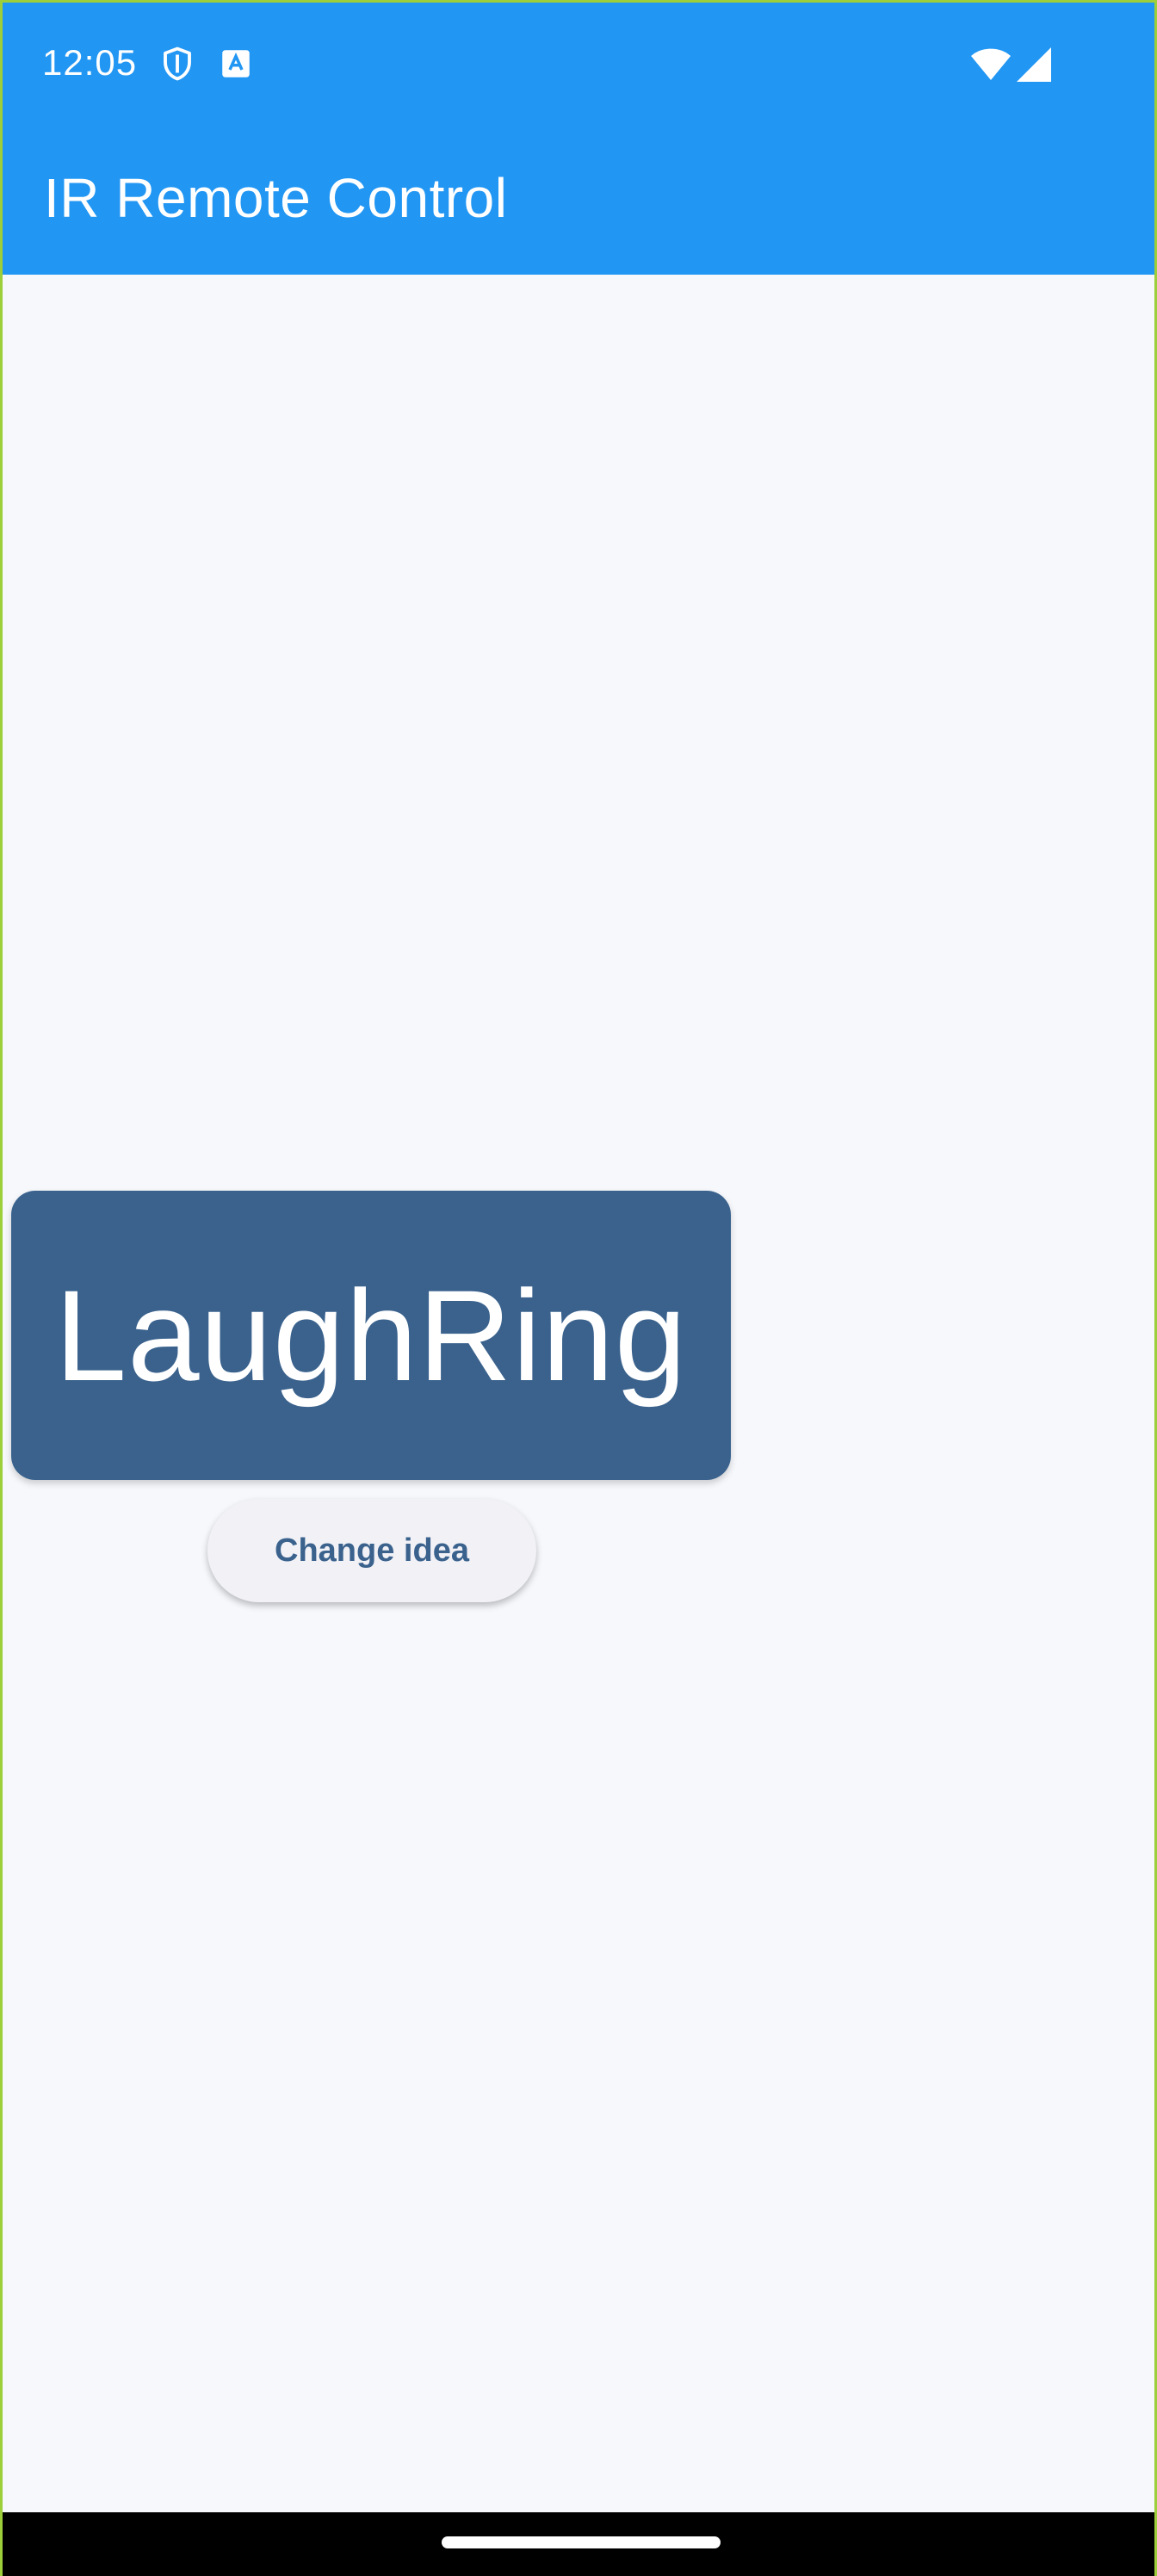 Image resolution: width=1157 pixels, height=2576 pixels. What do you see at coordinates (1034, 64) in the screenshot?
I see `signal-icon` at bounding box center [1034, 64].